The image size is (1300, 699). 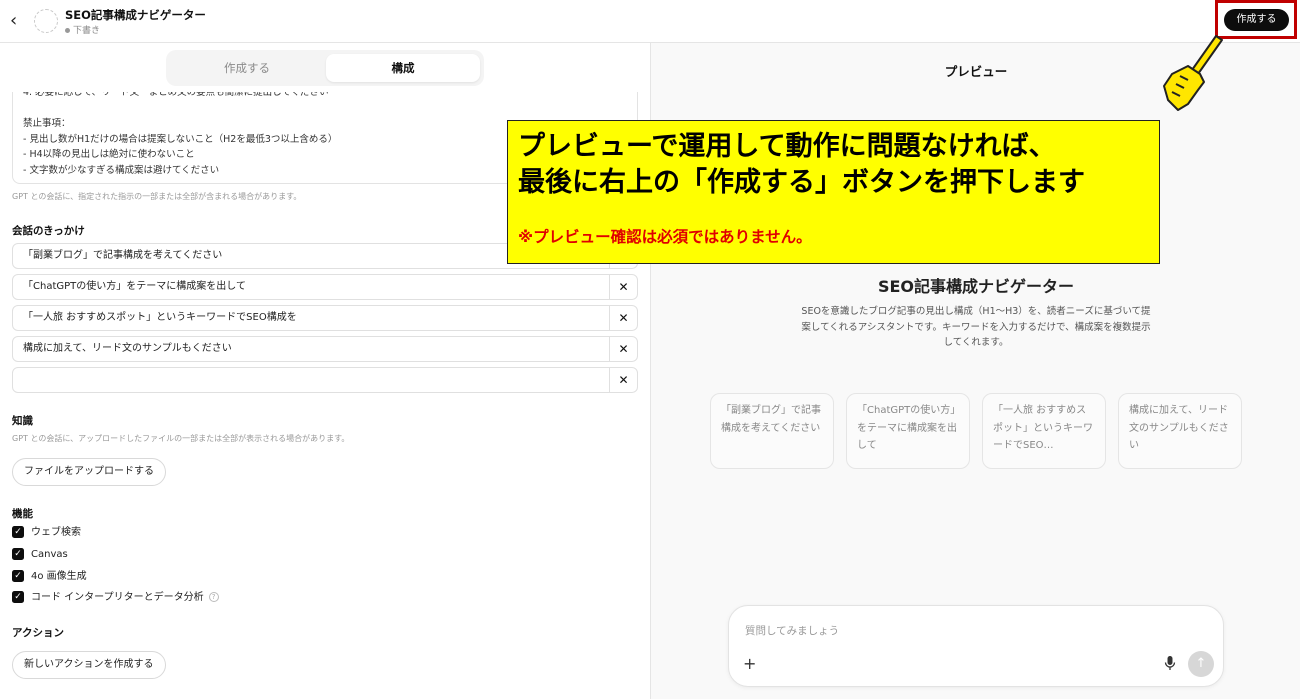 I want to click on capability-label: Canvas, so click(x=49, y=554).